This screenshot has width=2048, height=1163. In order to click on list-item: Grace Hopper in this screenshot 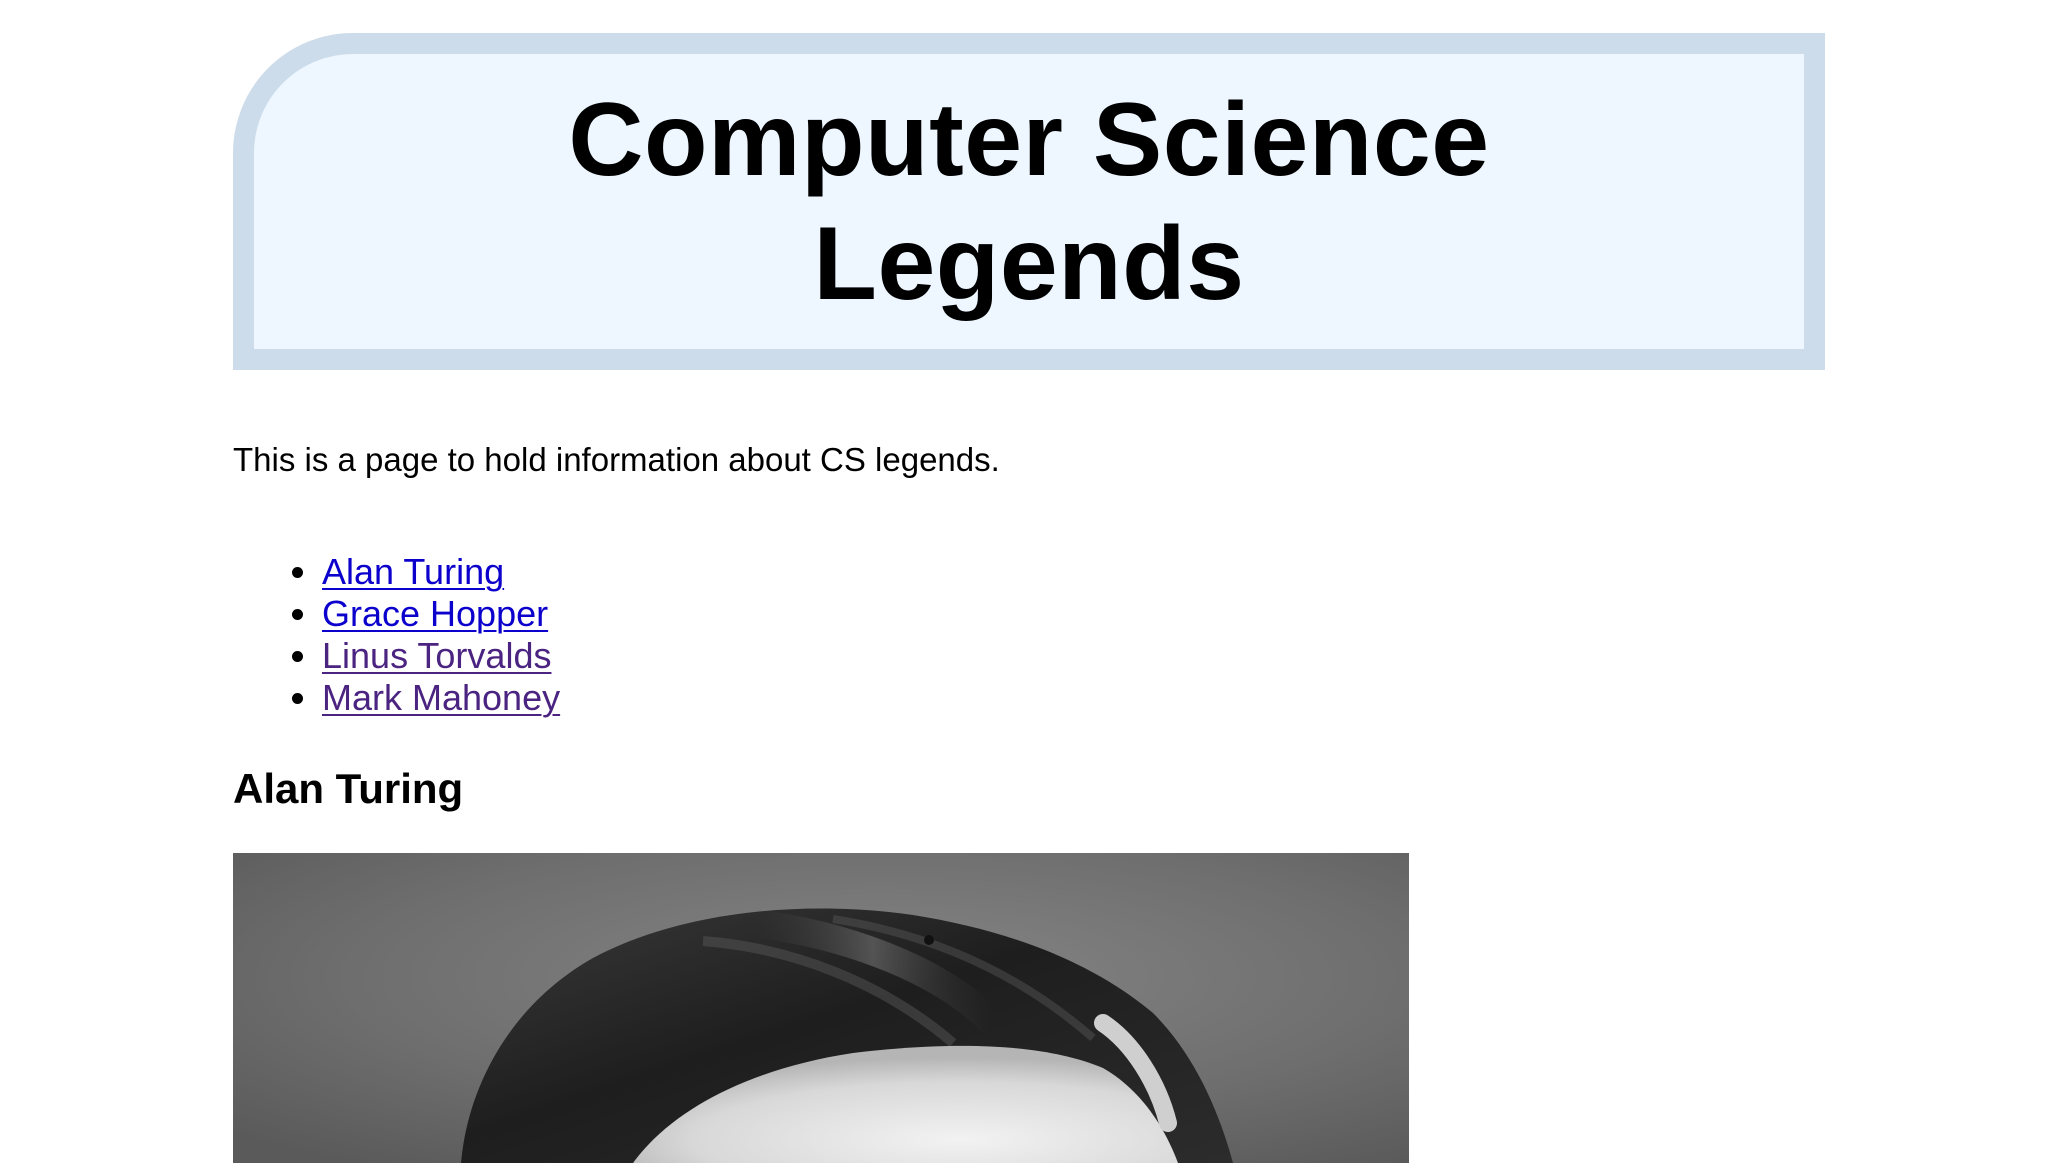, I will do `click(426, 614)`.